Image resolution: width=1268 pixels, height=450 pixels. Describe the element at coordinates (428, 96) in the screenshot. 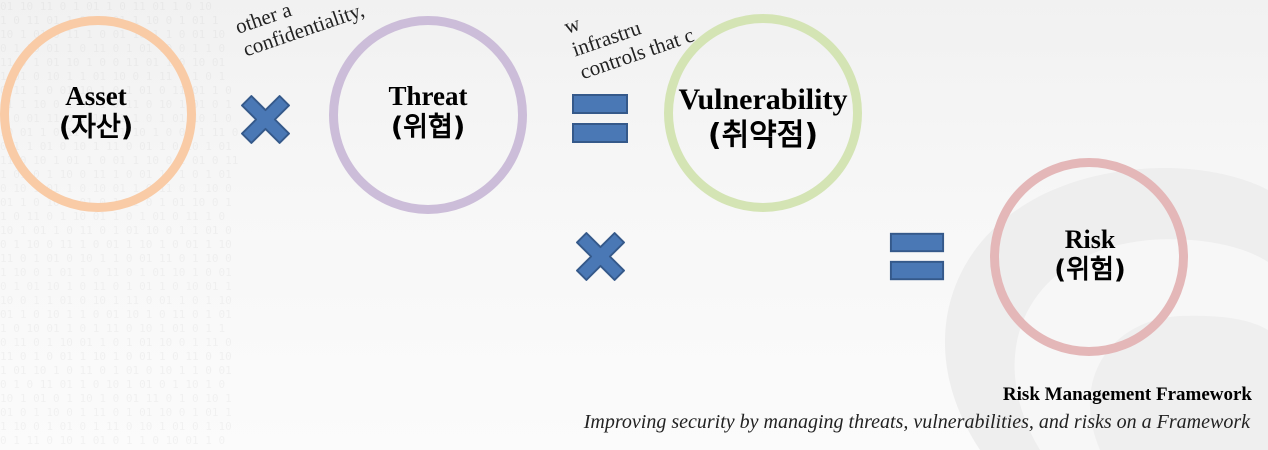

I see `threat-label-en: Threat` at that location.